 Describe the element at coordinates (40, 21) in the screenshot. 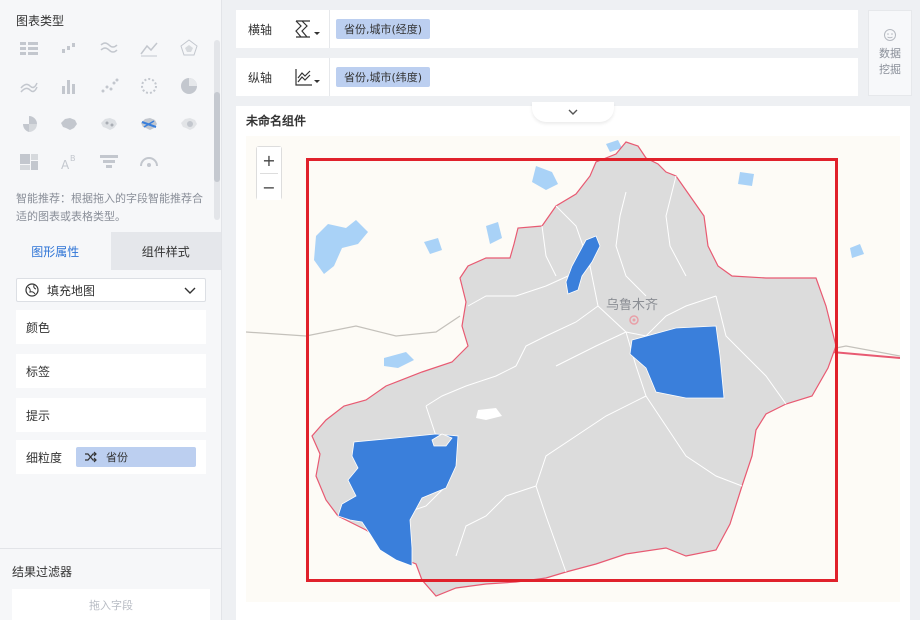

I see `chart-types-title: 图表类型` at that location.